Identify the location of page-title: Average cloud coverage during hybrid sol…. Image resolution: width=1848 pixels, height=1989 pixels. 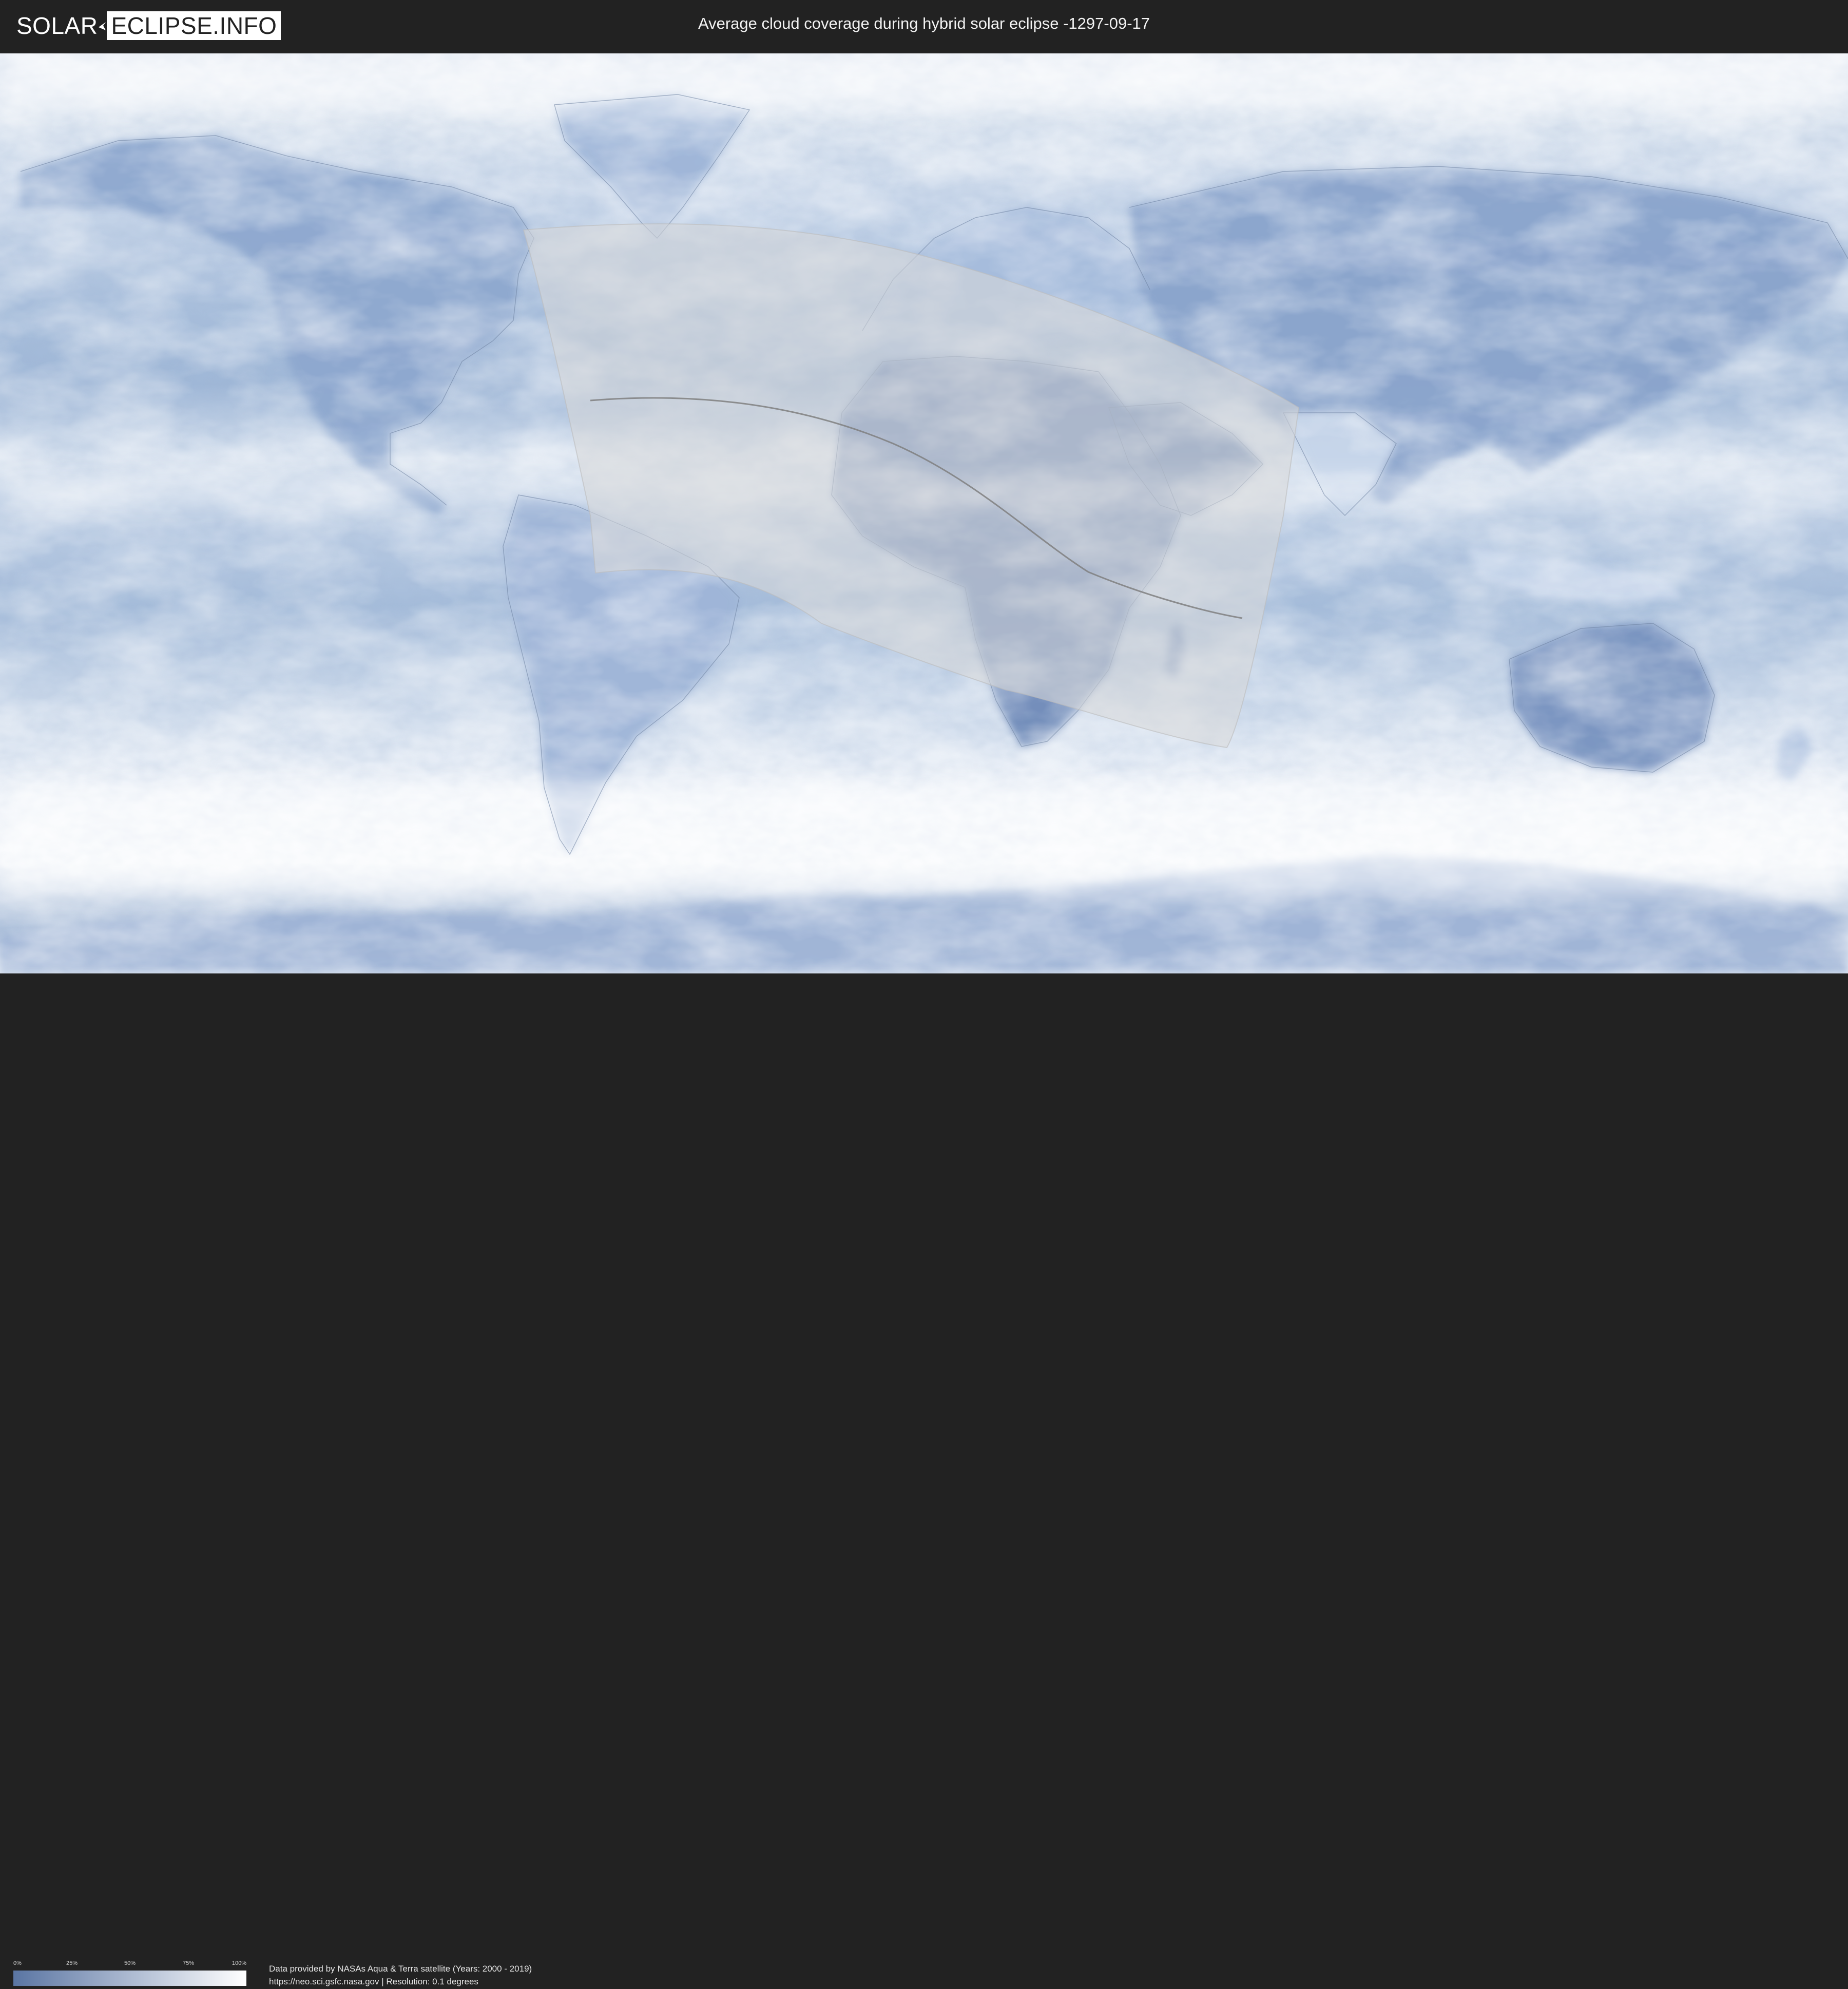
(924, 23).